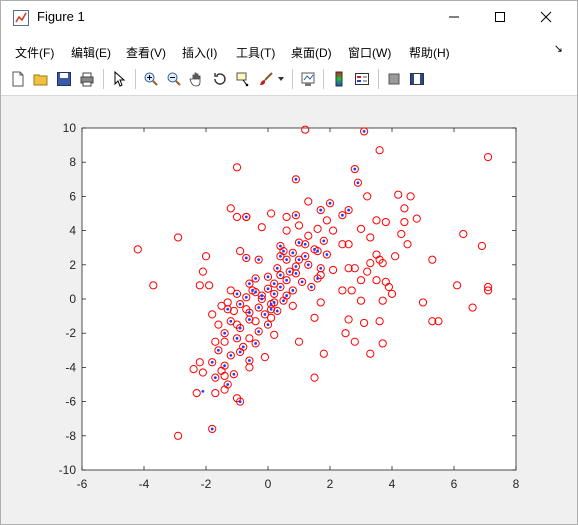 Image resolution: width=578 pixels, height=525 pixels. I want to click on save-icon, so click(64, 79).